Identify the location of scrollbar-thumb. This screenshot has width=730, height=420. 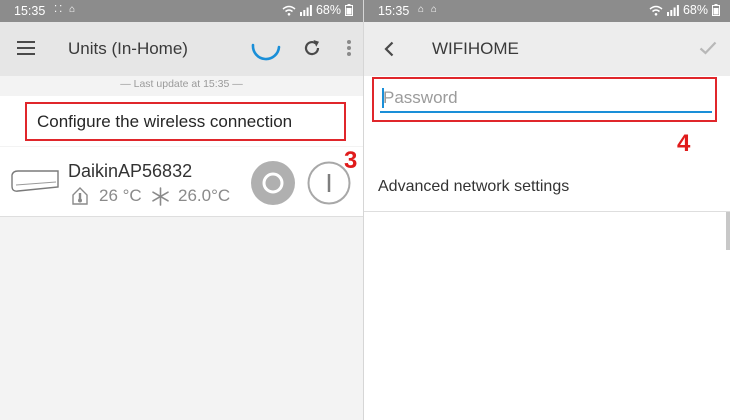
(728, 231).